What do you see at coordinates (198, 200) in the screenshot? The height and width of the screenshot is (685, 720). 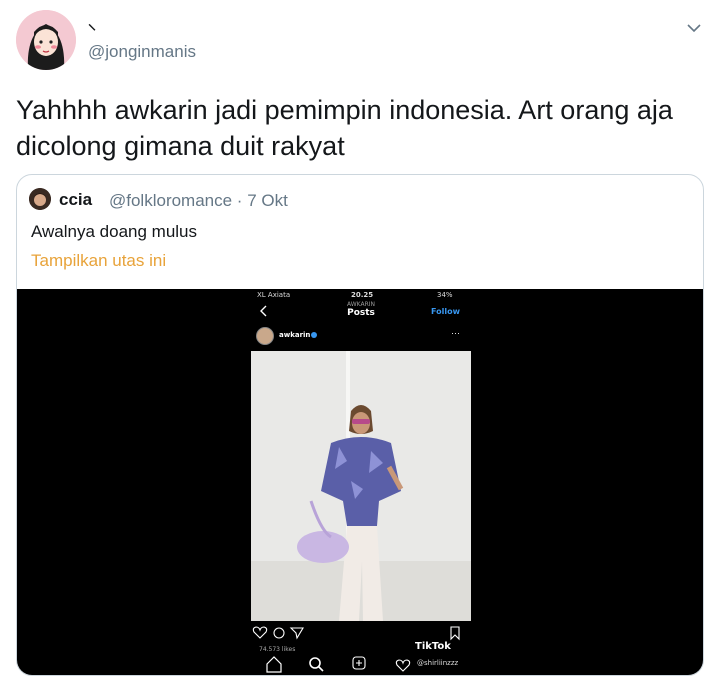 I see `quoted-meta: @folkloromance · 7 Okt` at bounding box center [198, 200].